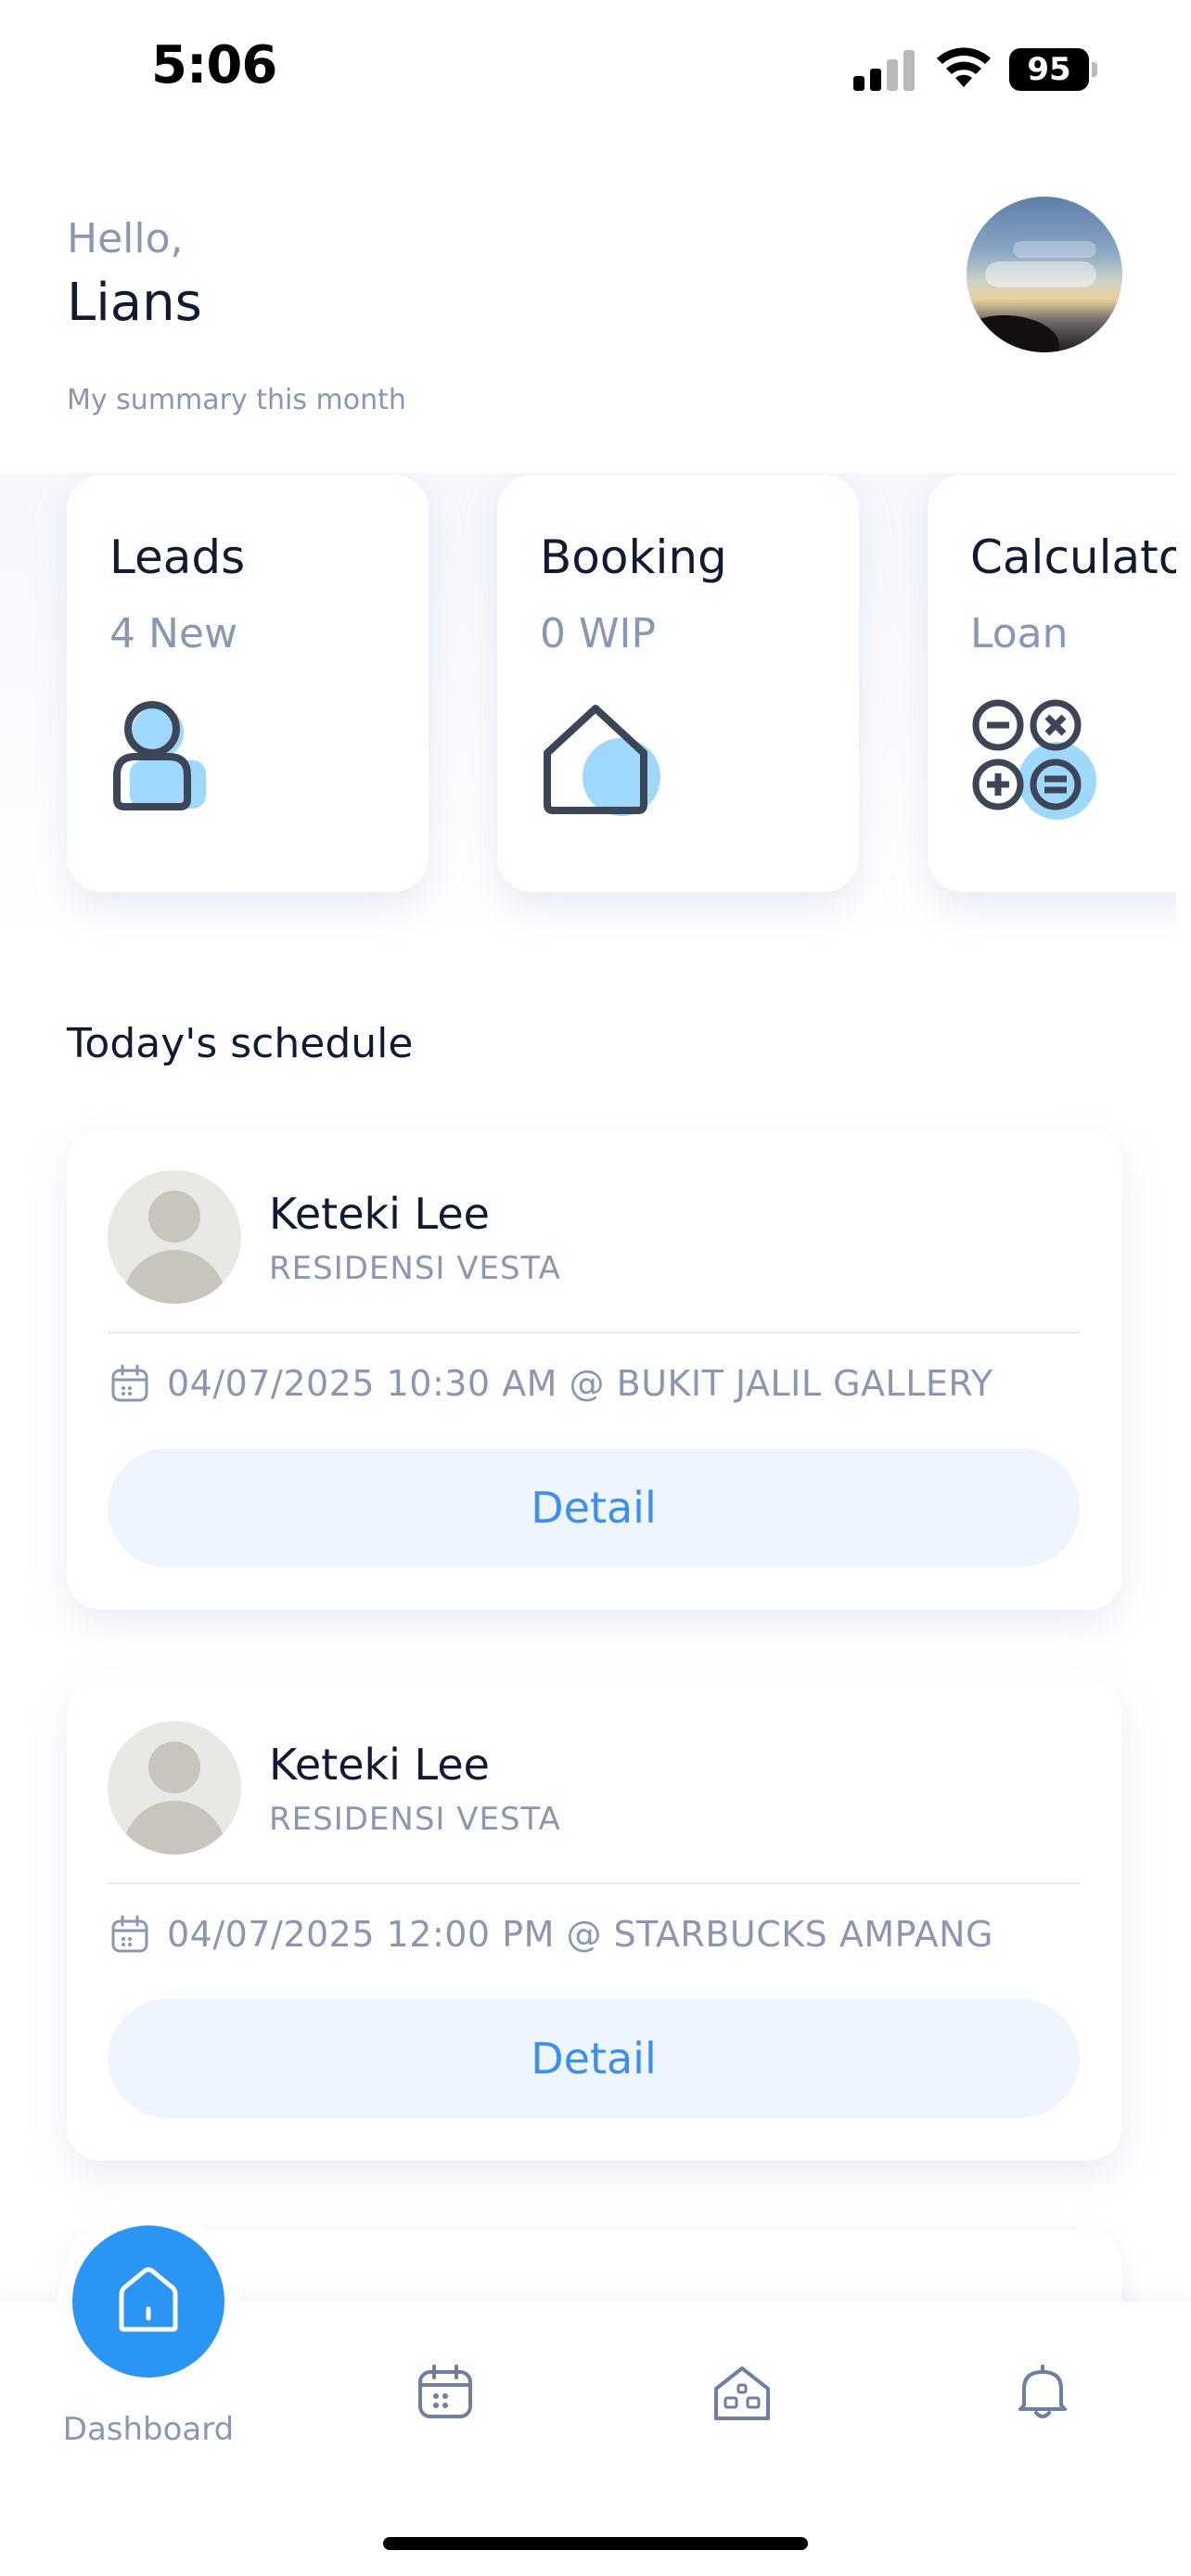  I want to click on card-subtitle: Loan, so click(1019, 633).